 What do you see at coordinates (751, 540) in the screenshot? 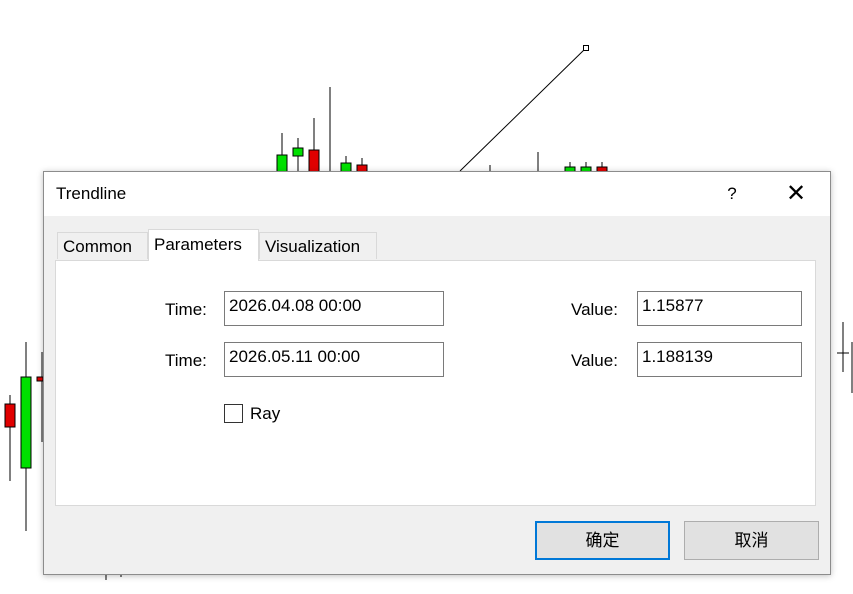
I see `cancel-button: 取消` at bounding box center [751, 540].